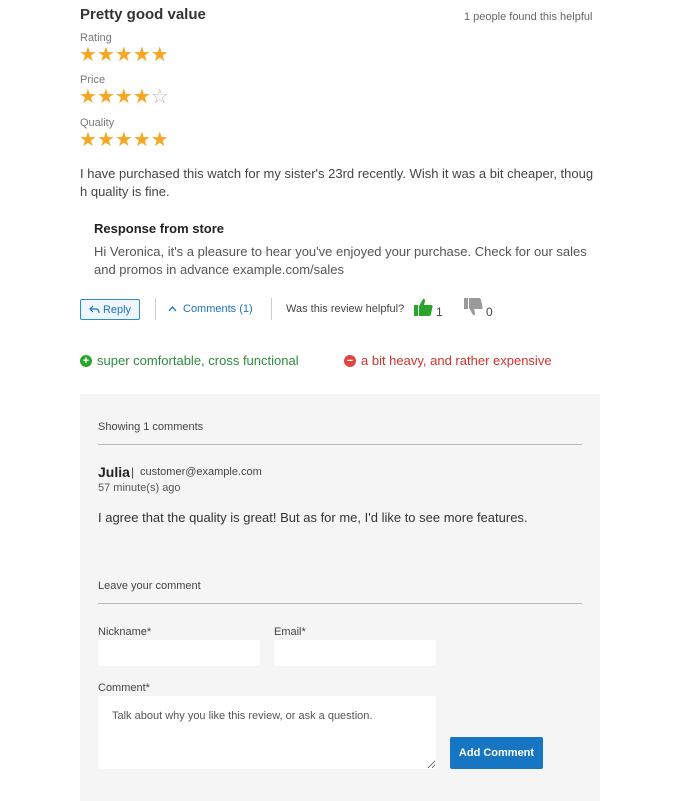  Describe the element at coordinates (350, 360) in the screenshot. I see `minus-circle-icon: −` at that location.